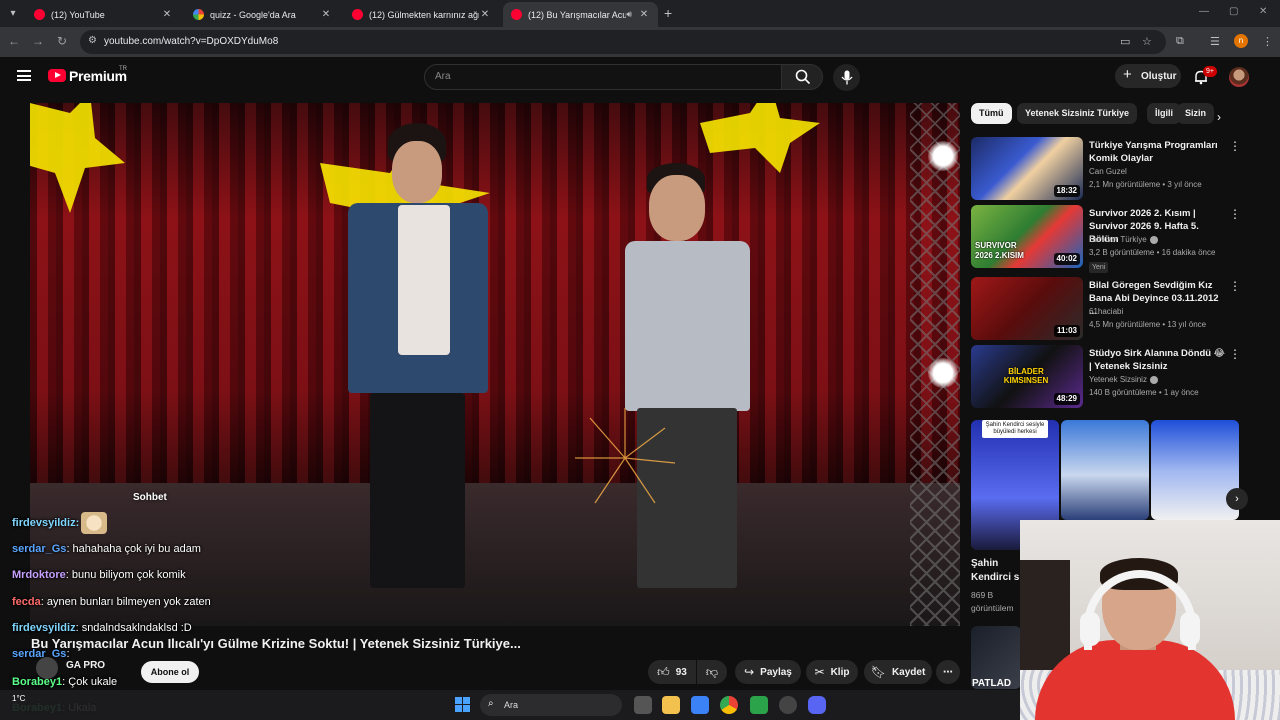  I want to click on stage-spotlight, so click(943, 156).